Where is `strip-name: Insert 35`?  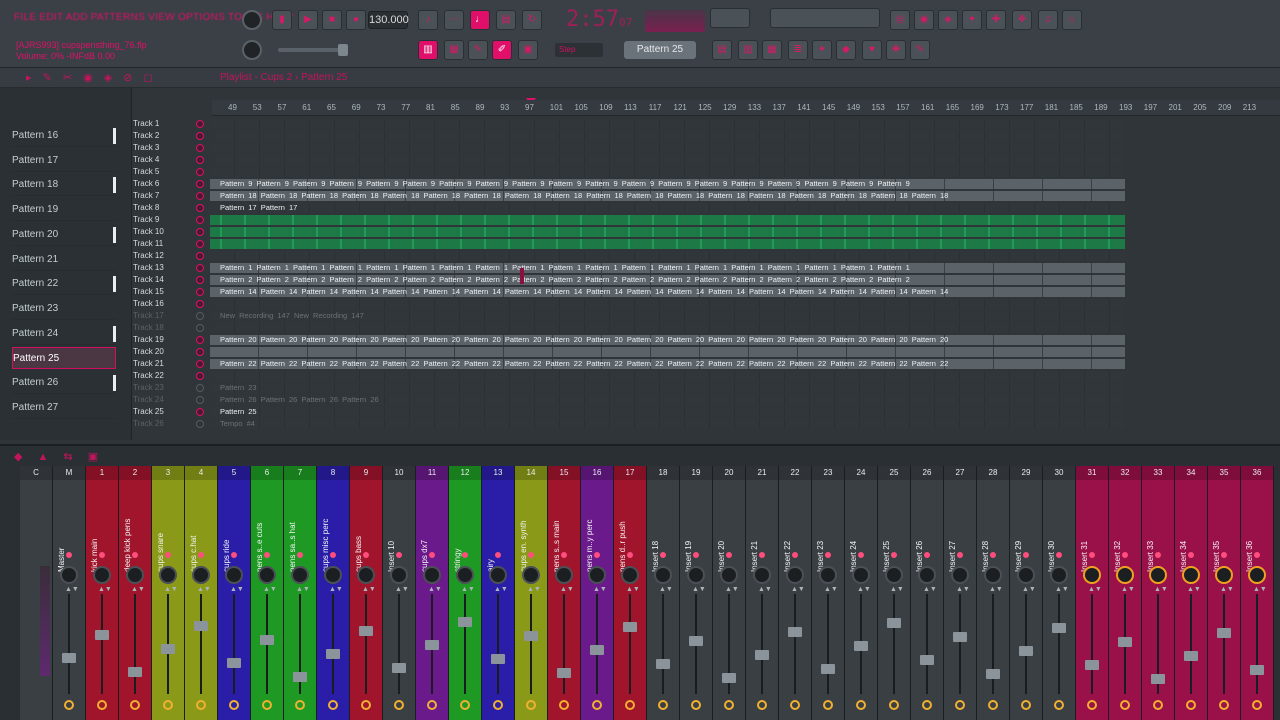
strip-name: Insert 35 is located at coordinates (1217, 539).